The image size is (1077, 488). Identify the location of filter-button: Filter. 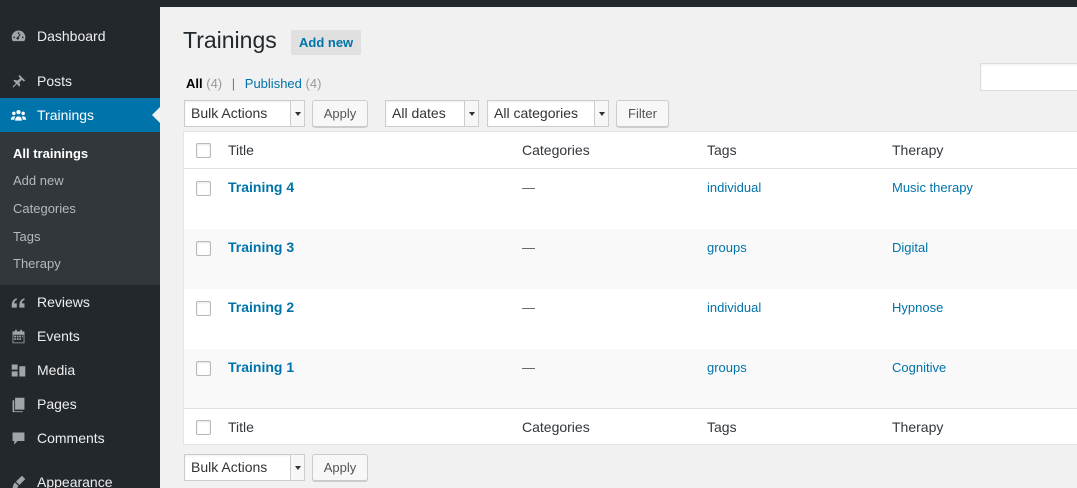
(642, 113).